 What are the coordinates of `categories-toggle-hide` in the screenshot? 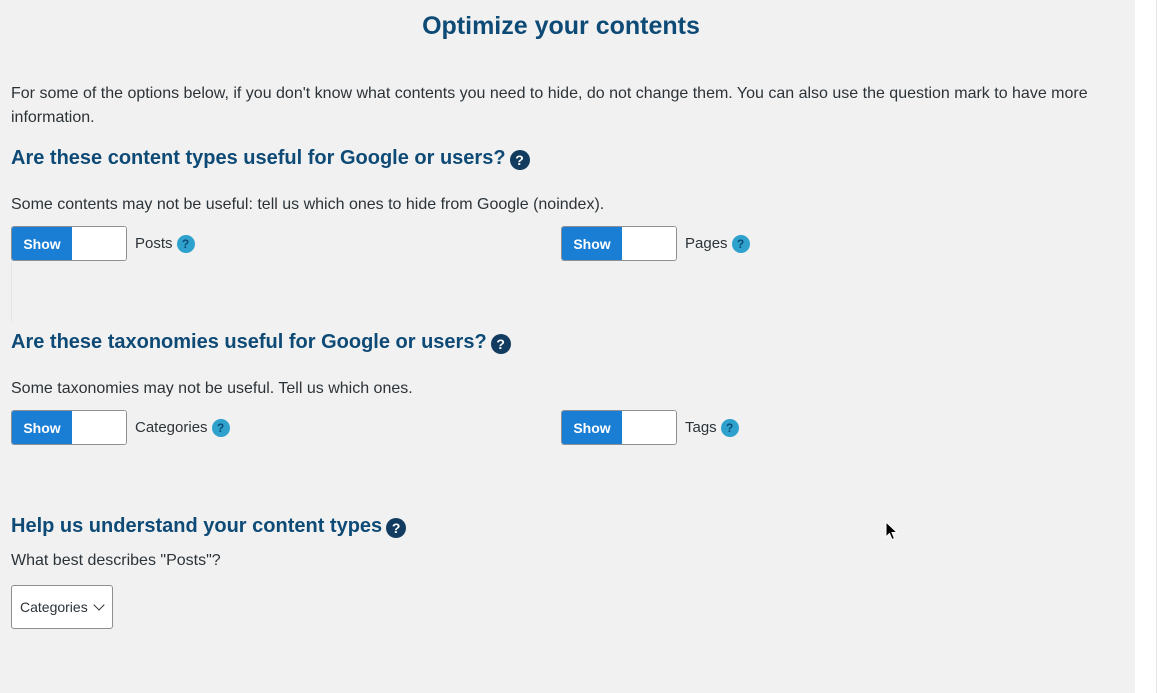 It's located at (99, 427).